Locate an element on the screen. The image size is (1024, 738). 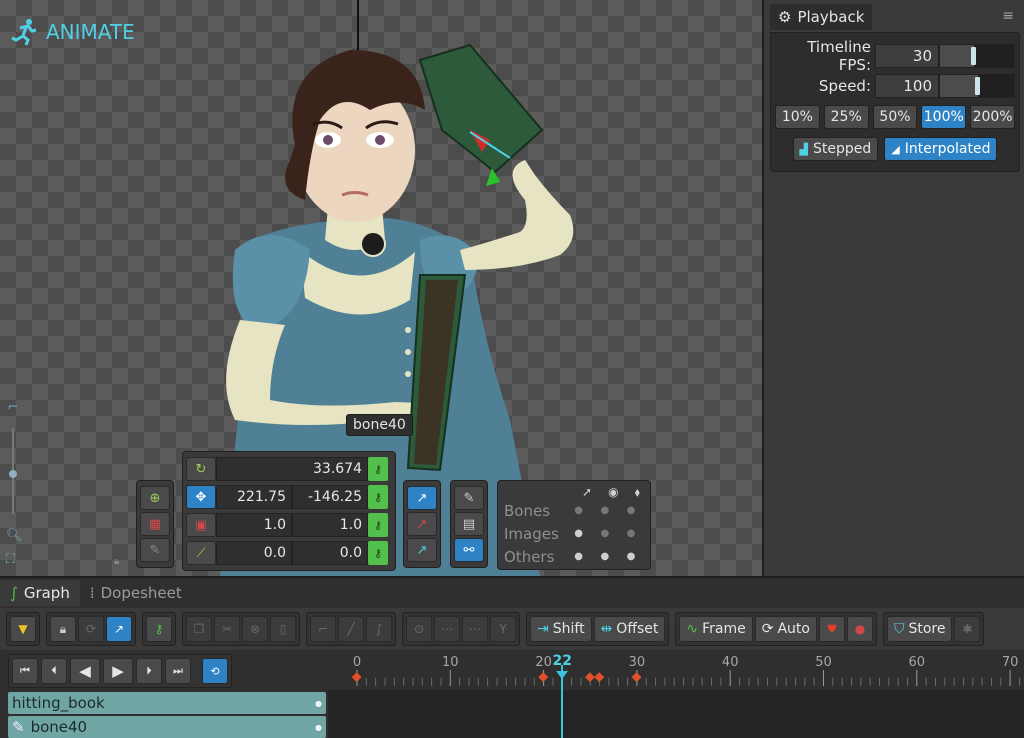
rotate-value: 33.674 is located at coordinates (292, 469).